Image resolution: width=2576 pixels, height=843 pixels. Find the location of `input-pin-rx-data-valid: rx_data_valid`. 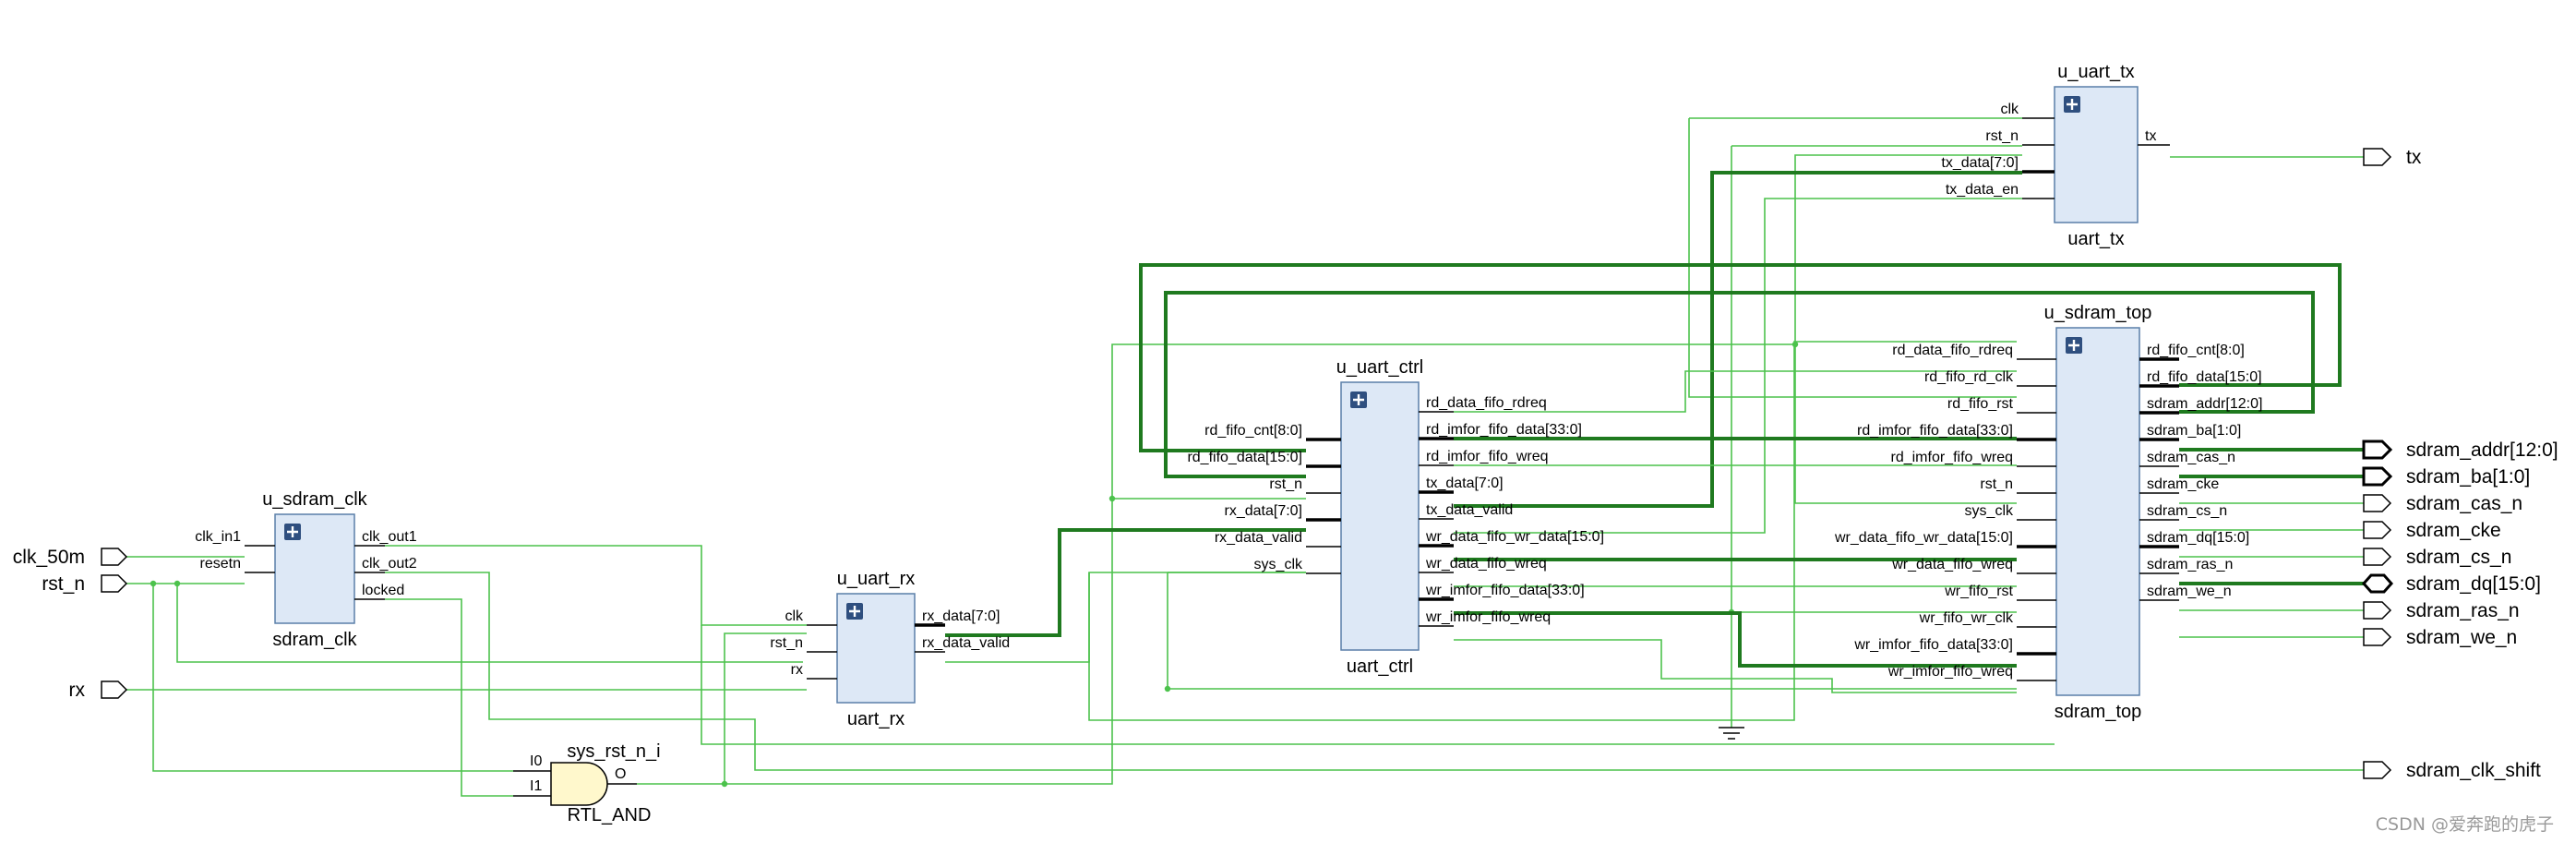

input-pin-rx-data-valid: rx_data_valid is located at coordinates (1259, 538).